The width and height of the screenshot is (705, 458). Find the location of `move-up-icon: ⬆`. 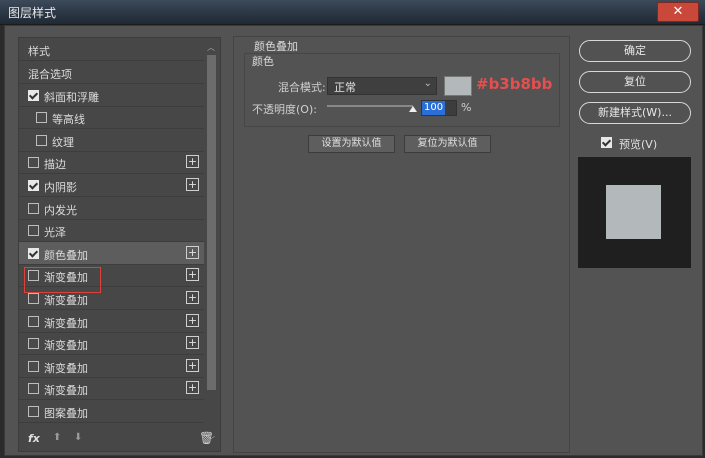

move-up-icon: ⬆ is located at coordinates (57, 437).